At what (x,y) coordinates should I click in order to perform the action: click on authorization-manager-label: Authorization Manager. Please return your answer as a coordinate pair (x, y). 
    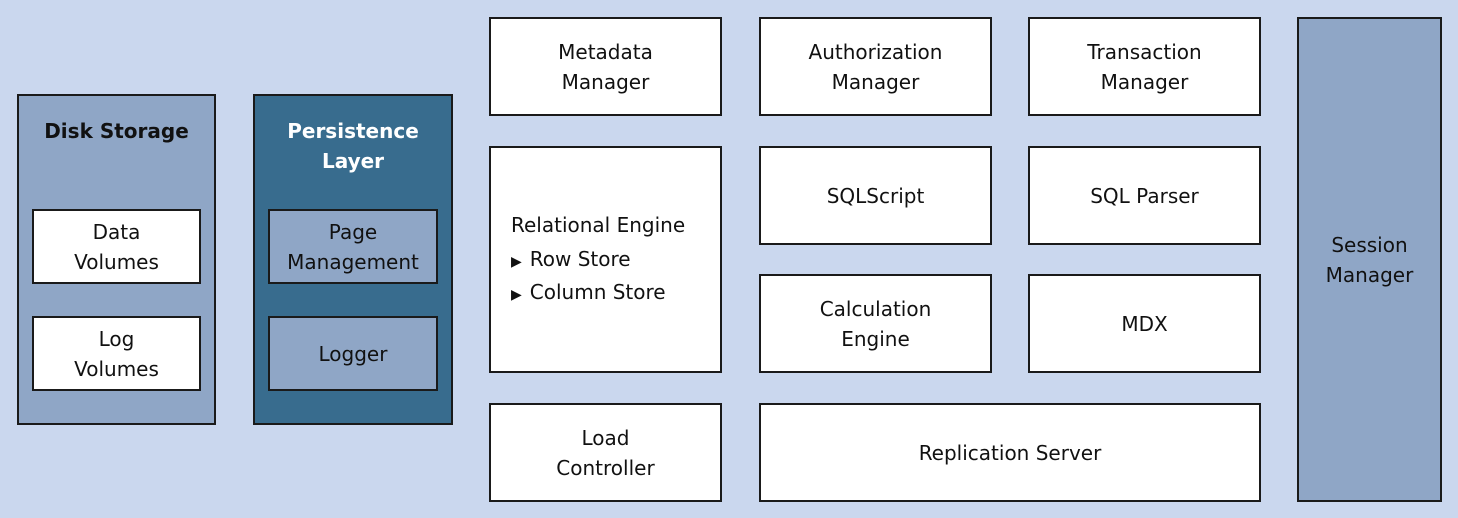
    Looking at the image, I should click on (875, 66).